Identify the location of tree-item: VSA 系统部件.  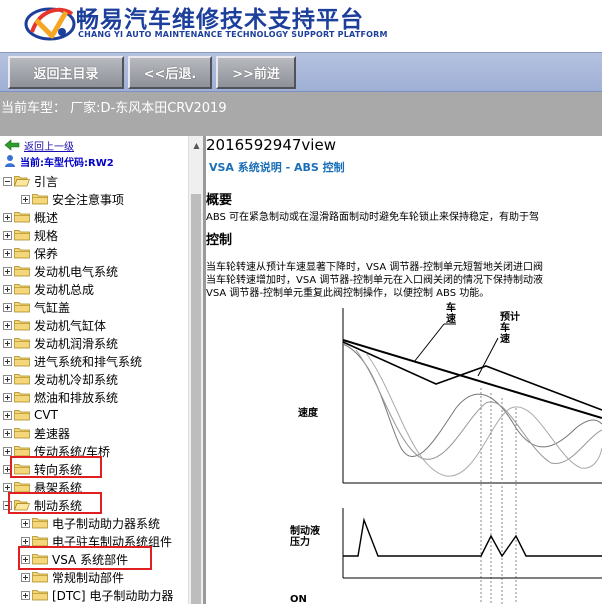
(74, 559).